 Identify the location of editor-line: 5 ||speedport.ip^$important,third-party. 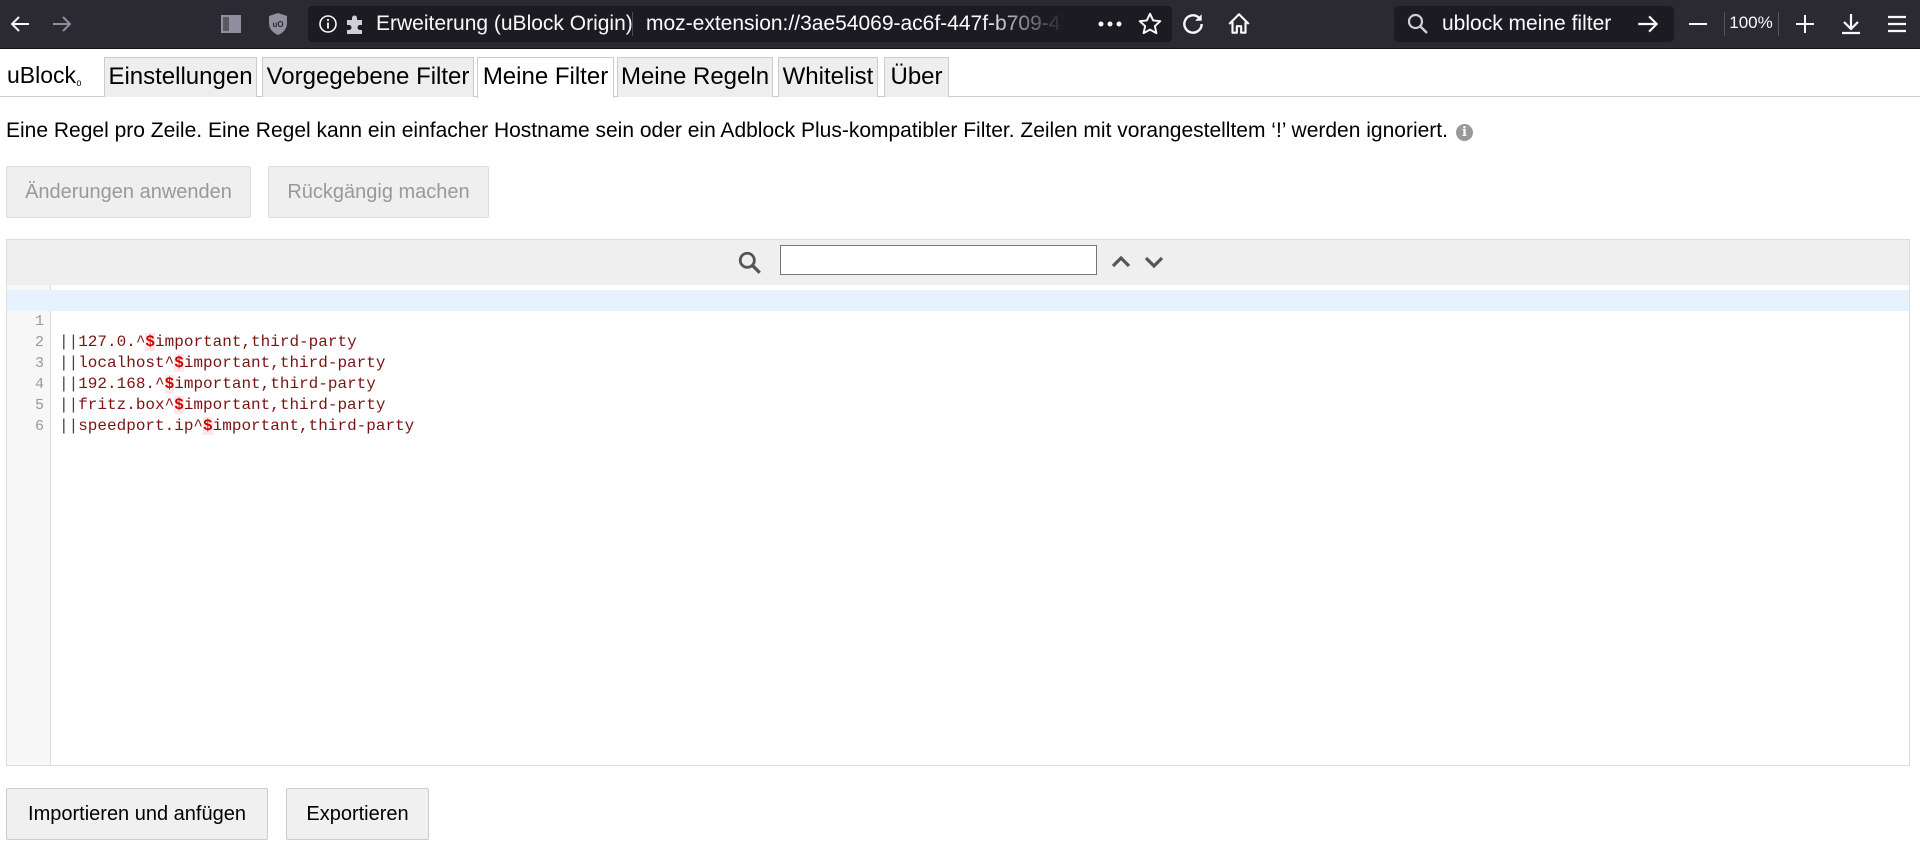
(958, 404).